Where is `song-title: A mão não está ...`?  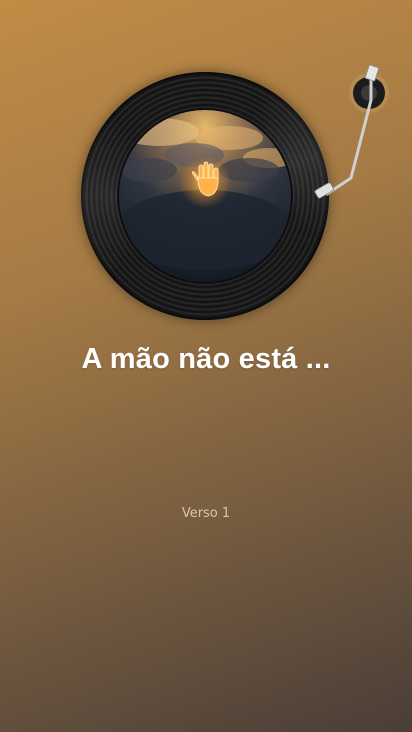
song-title: A mão não está ... is located at coordinates (206, 359).